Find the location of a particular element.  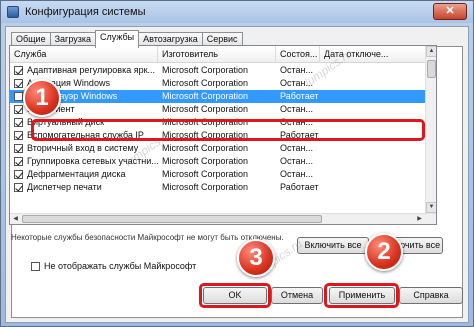

scroll-up-arrow-icon: ▲ is located at coordinates (431, 51).